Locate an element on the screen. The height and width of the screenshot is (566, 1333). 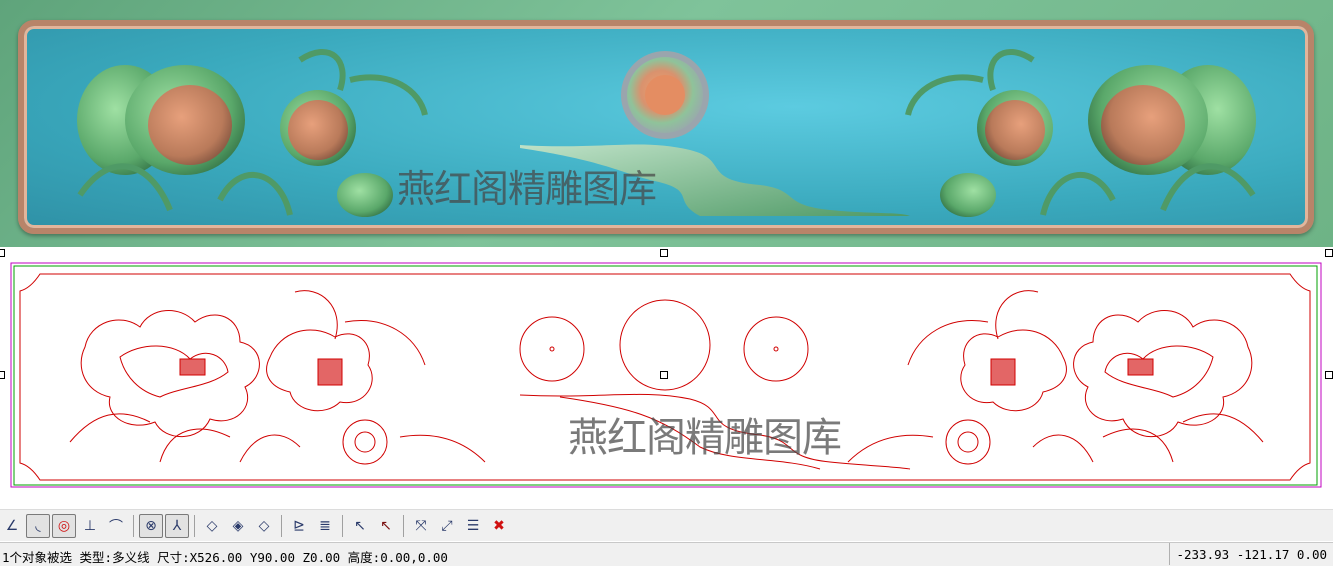
deselect-cursor-icon: ↖ is located at coordinates (386, 526).